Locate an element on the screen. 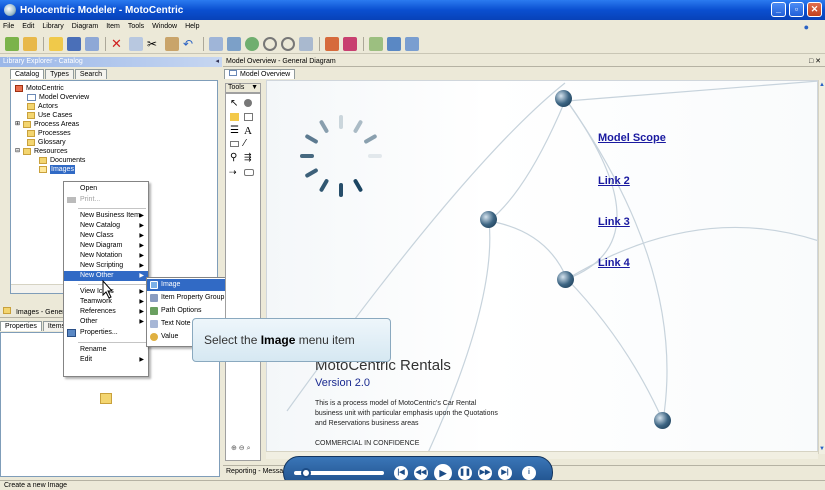 This screenshot has width=825, height=490. circle-tool-icon is located at coordinates (248, 103).